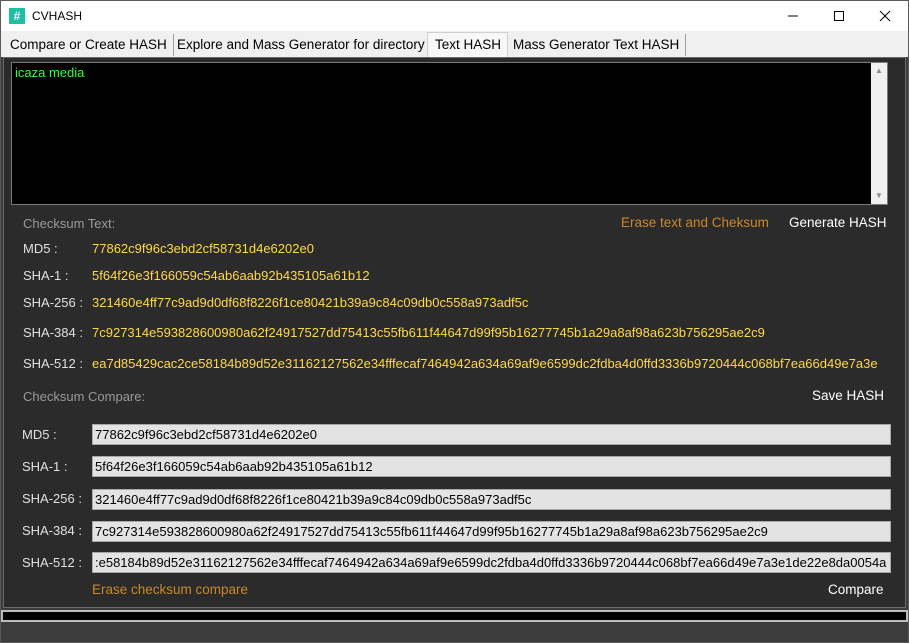 The height and width of the screenshot is (643, 909). Describe the element at coordinates (57, 16) in the screenshot. I see `window-title: CVHASH` at that location.